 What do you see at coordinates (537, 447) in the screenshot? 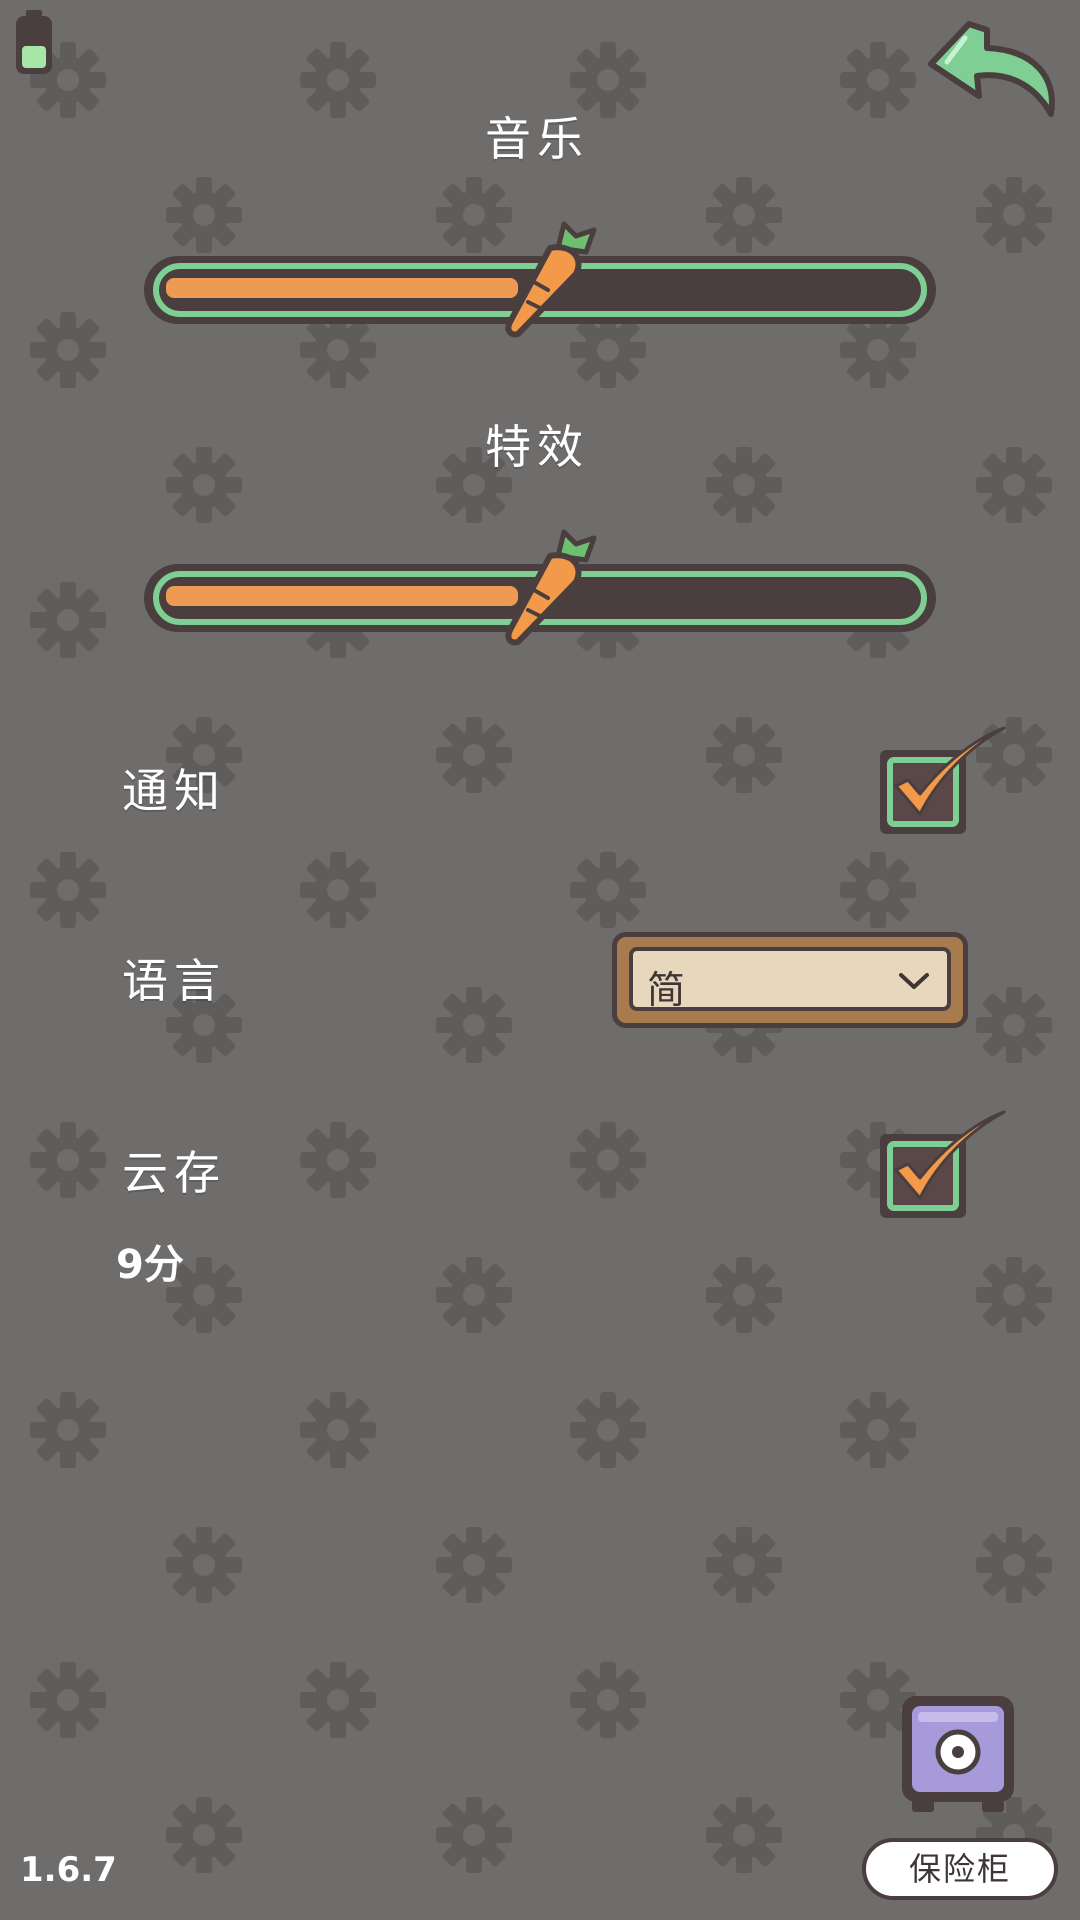
I see `effects-label: 特效` at bounding box center [537, 447].